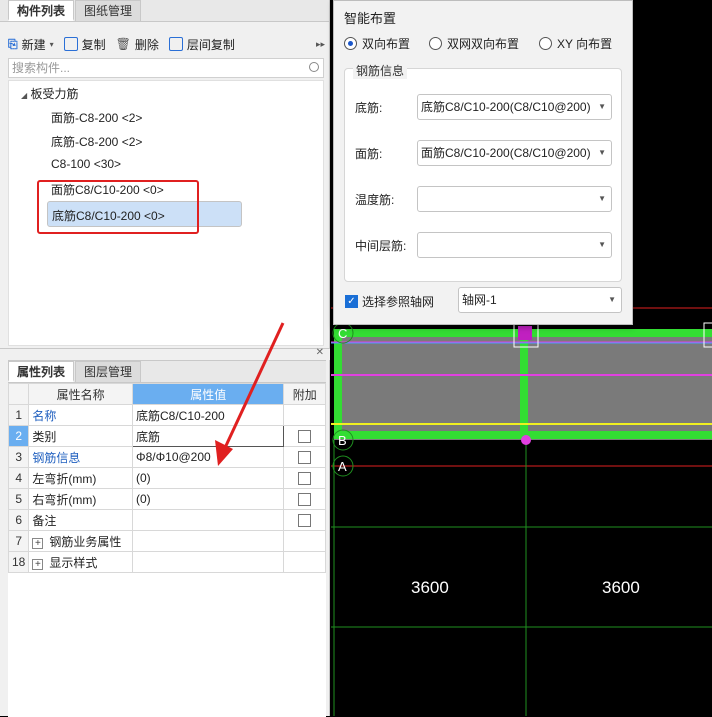 This screenshot has width=712, height=717. What do you see at coordinates (253, 386) in the screenshot?
I see `red-arrow-shaft` at bounding box center [253, 386].